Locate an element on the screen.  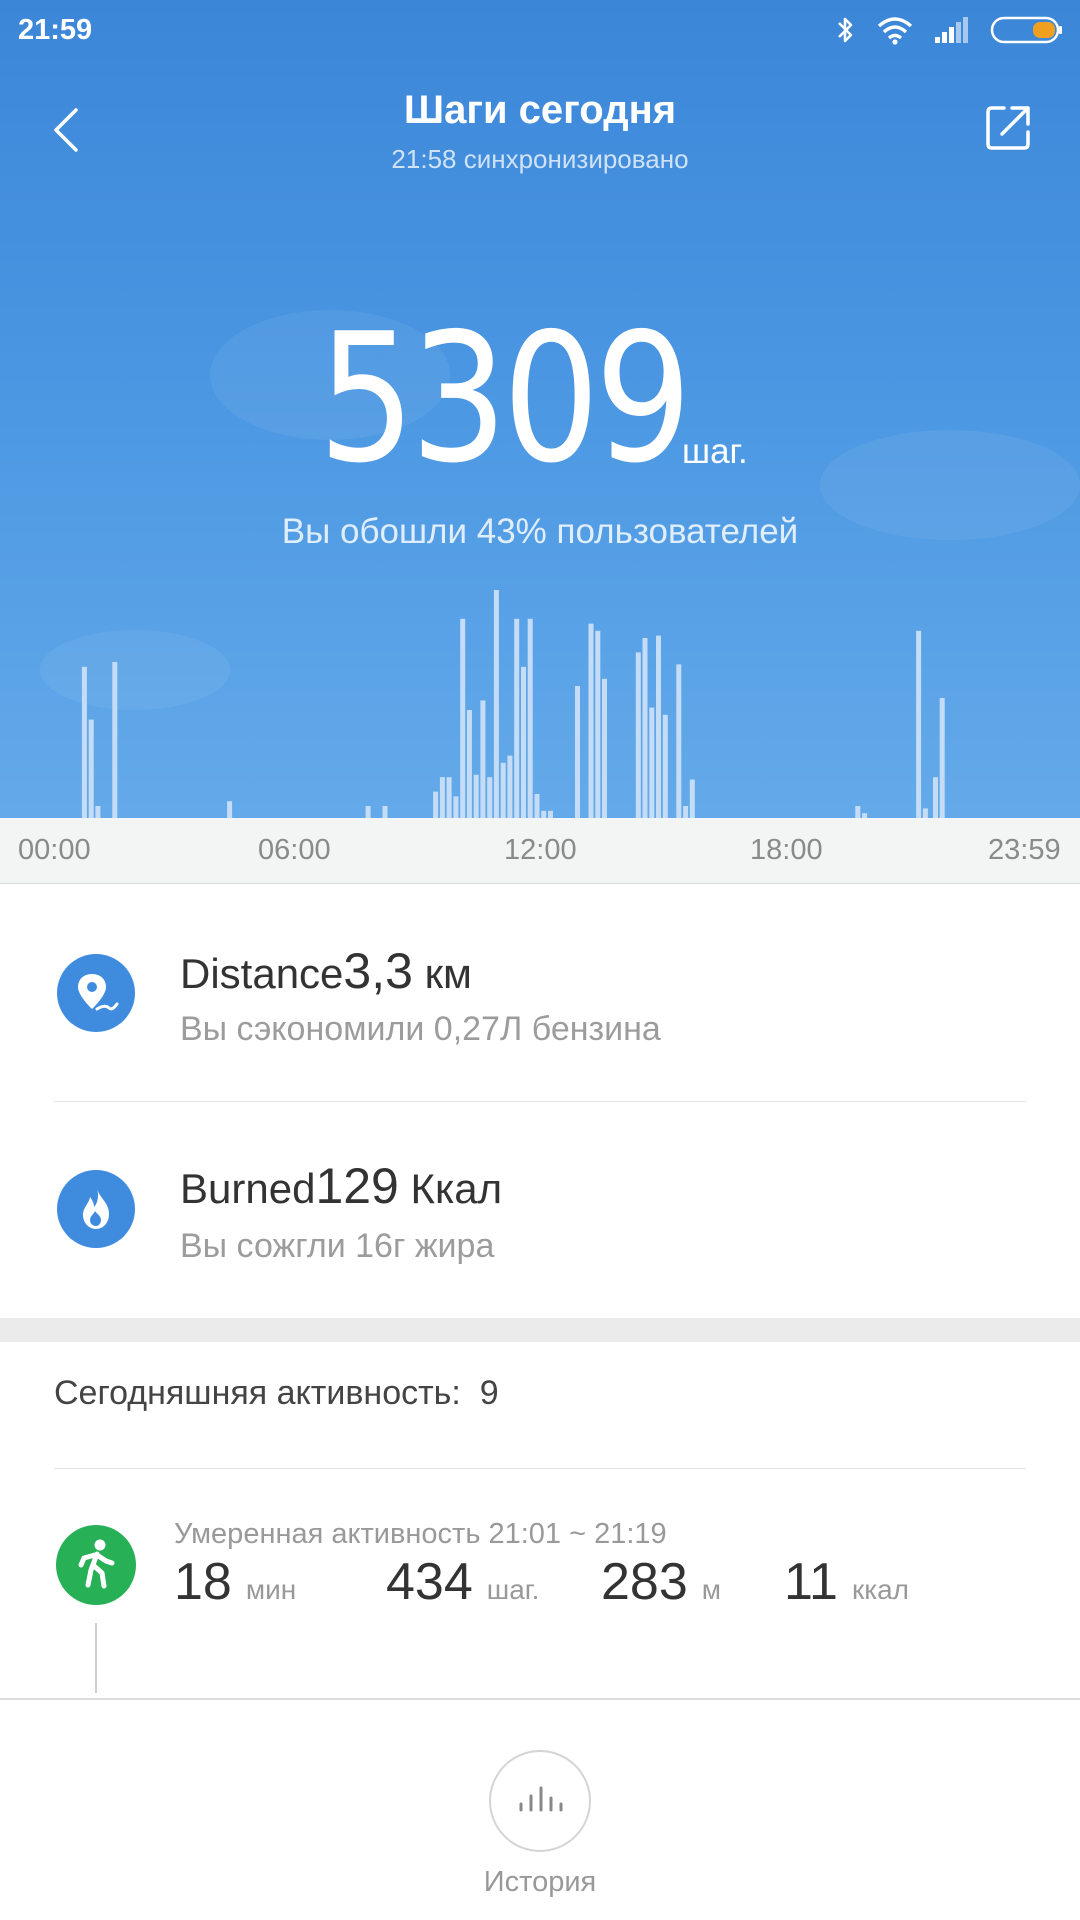
steps-count: 5309 is located at coordinates (505, 398).